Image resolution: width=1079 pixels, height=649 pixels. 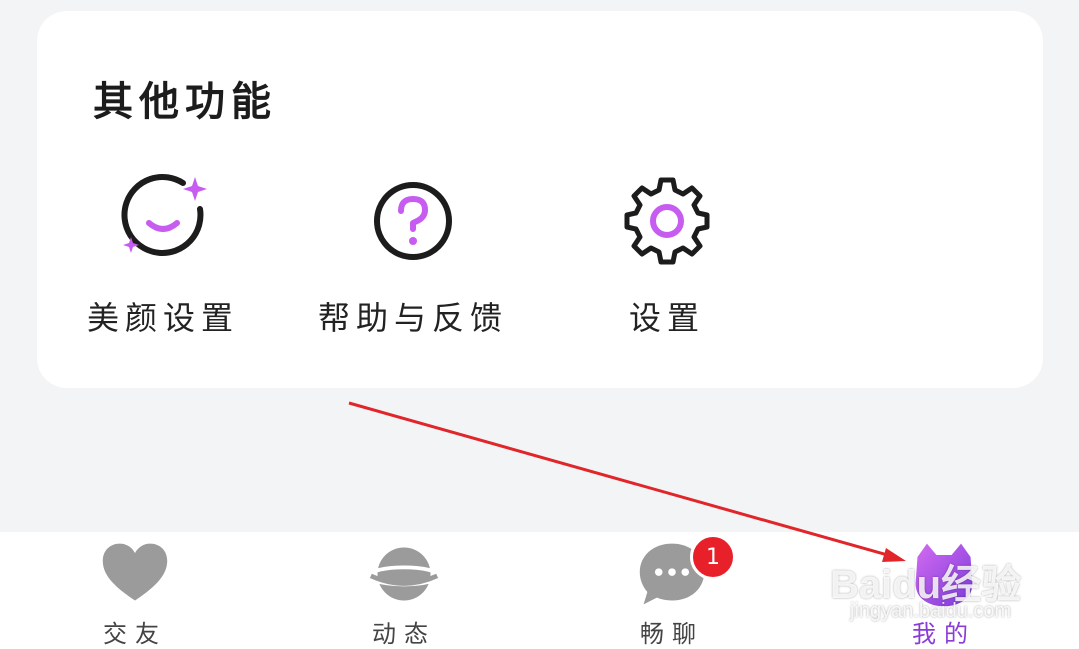 I want to click on nav-tab-friends: 交友, so click(x=135, y=590).